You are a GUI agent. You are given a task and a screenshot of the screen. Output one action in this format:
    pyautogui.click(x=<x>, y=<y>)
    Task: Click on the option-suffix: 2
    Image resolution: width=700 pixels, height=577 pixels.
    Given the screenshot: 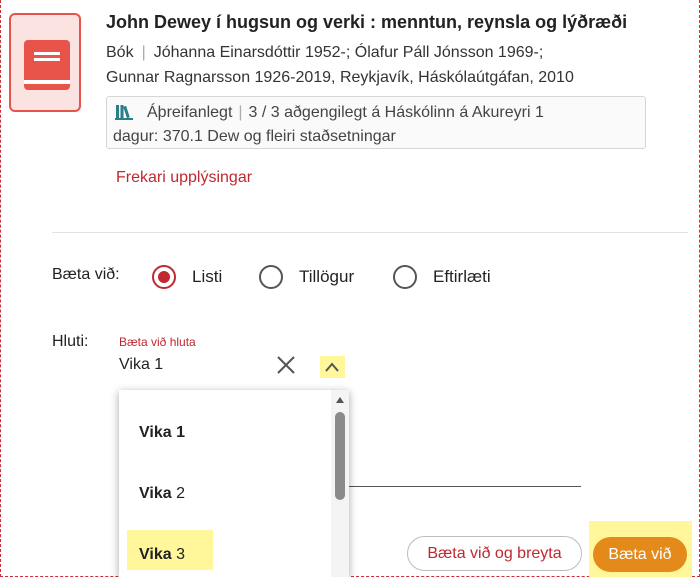 What is the action you would take?
    pyautogui.click(x=178, y=493)
    